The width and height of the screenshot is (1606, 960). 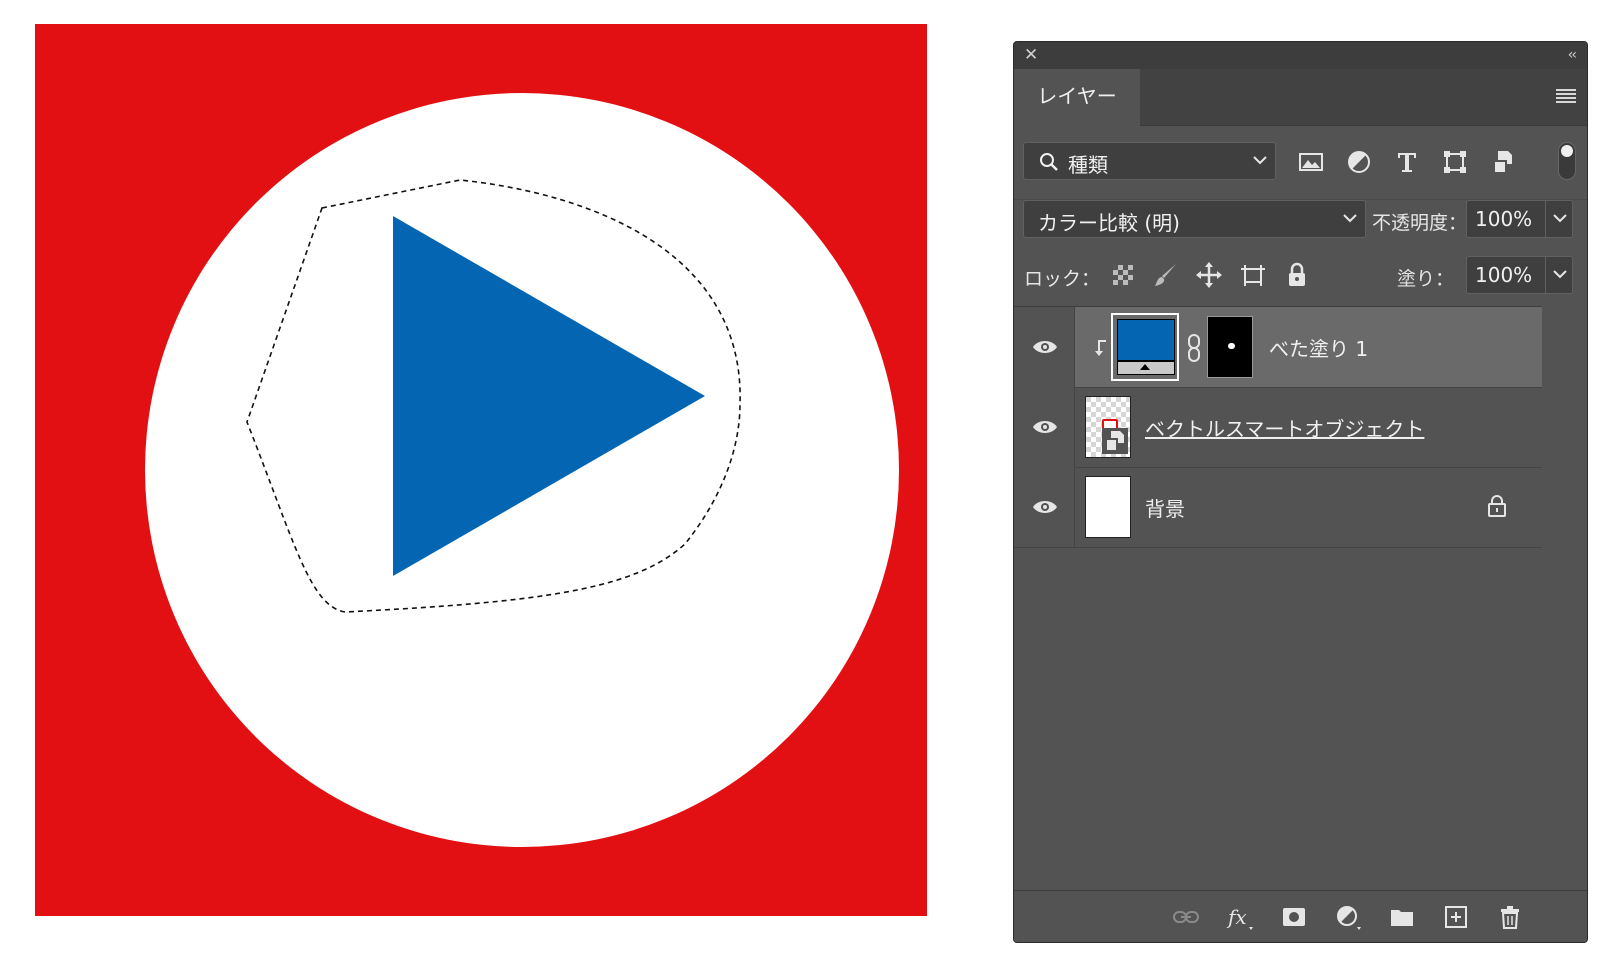 What do you see at coordinates (1149, 161) in the screenshot?
I see `filter-kind-select: 種類` at bounding box center [1149, 161].